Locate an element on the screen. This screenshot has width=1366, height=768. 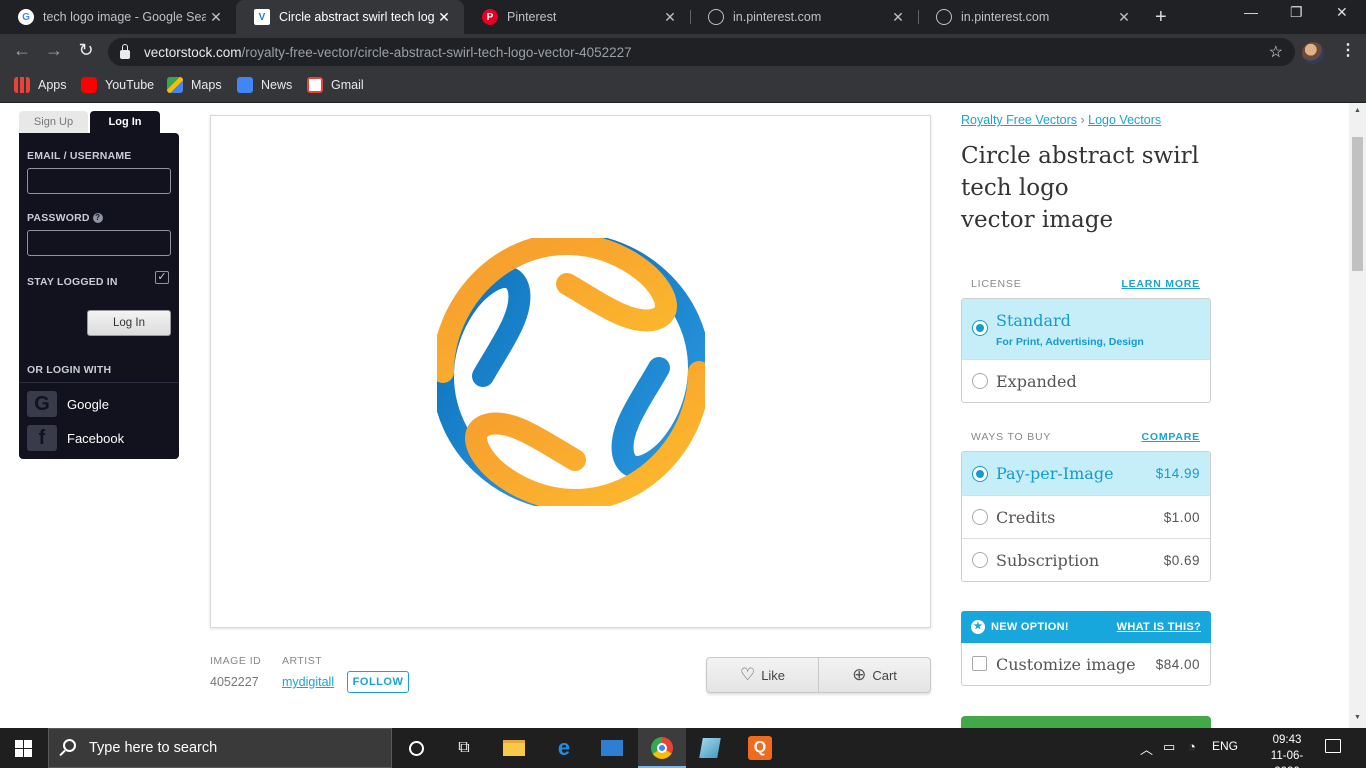
buy-credits: Credits $1.00 is located at coordinates (1086, 516).